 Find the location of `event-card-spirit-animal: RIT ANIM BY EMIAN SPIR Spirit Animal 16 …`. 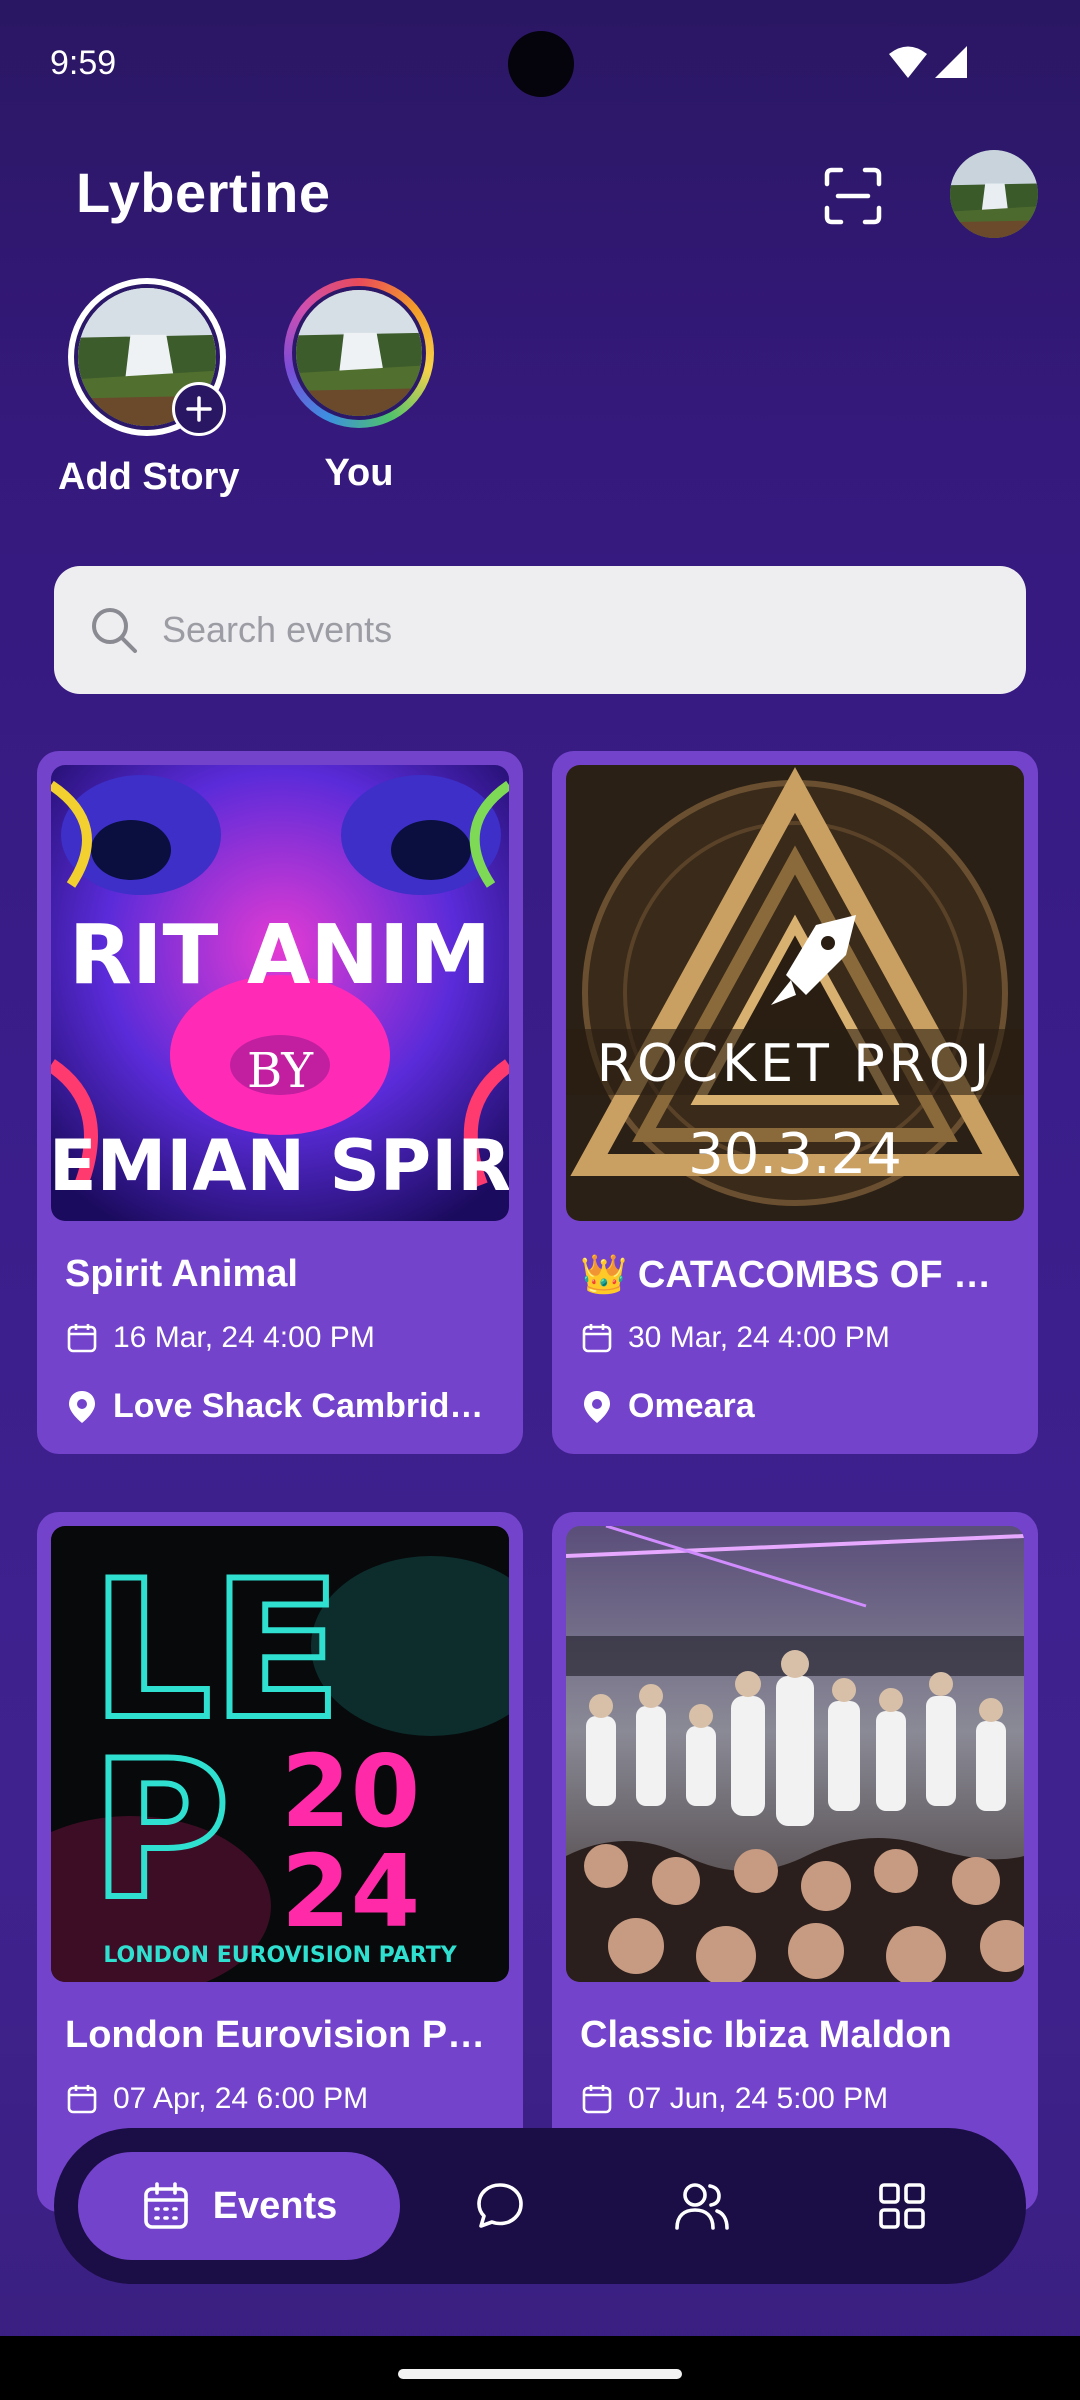

event-card-spirit-animal: RIT ANIM BY EMIAN SPIR Spirit Animal 16 … is located at coordinates (280, 1102).